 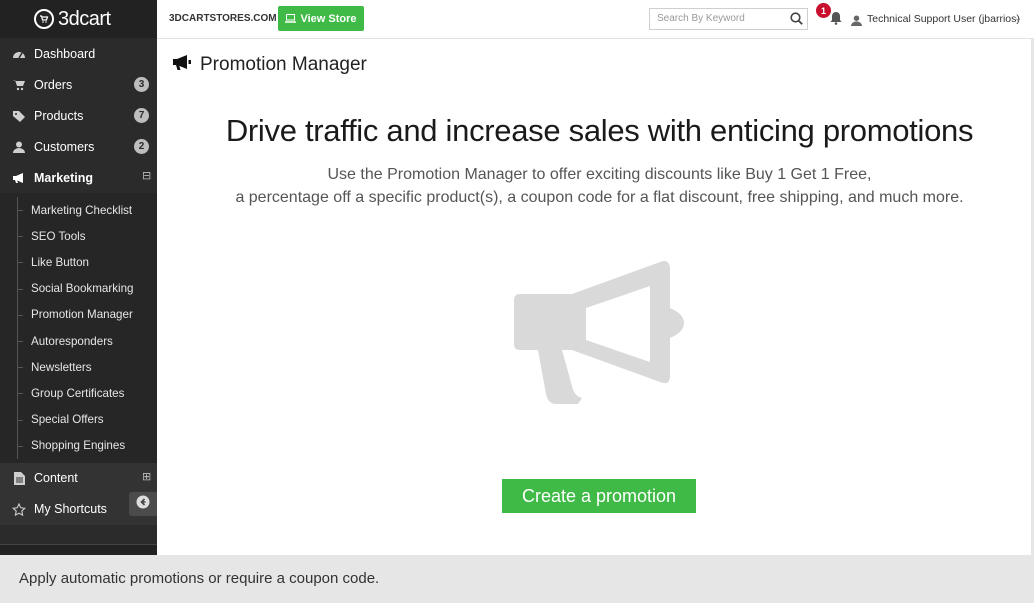 I want to click on page-header: Promotion Manager, so click(x=269, y=65).